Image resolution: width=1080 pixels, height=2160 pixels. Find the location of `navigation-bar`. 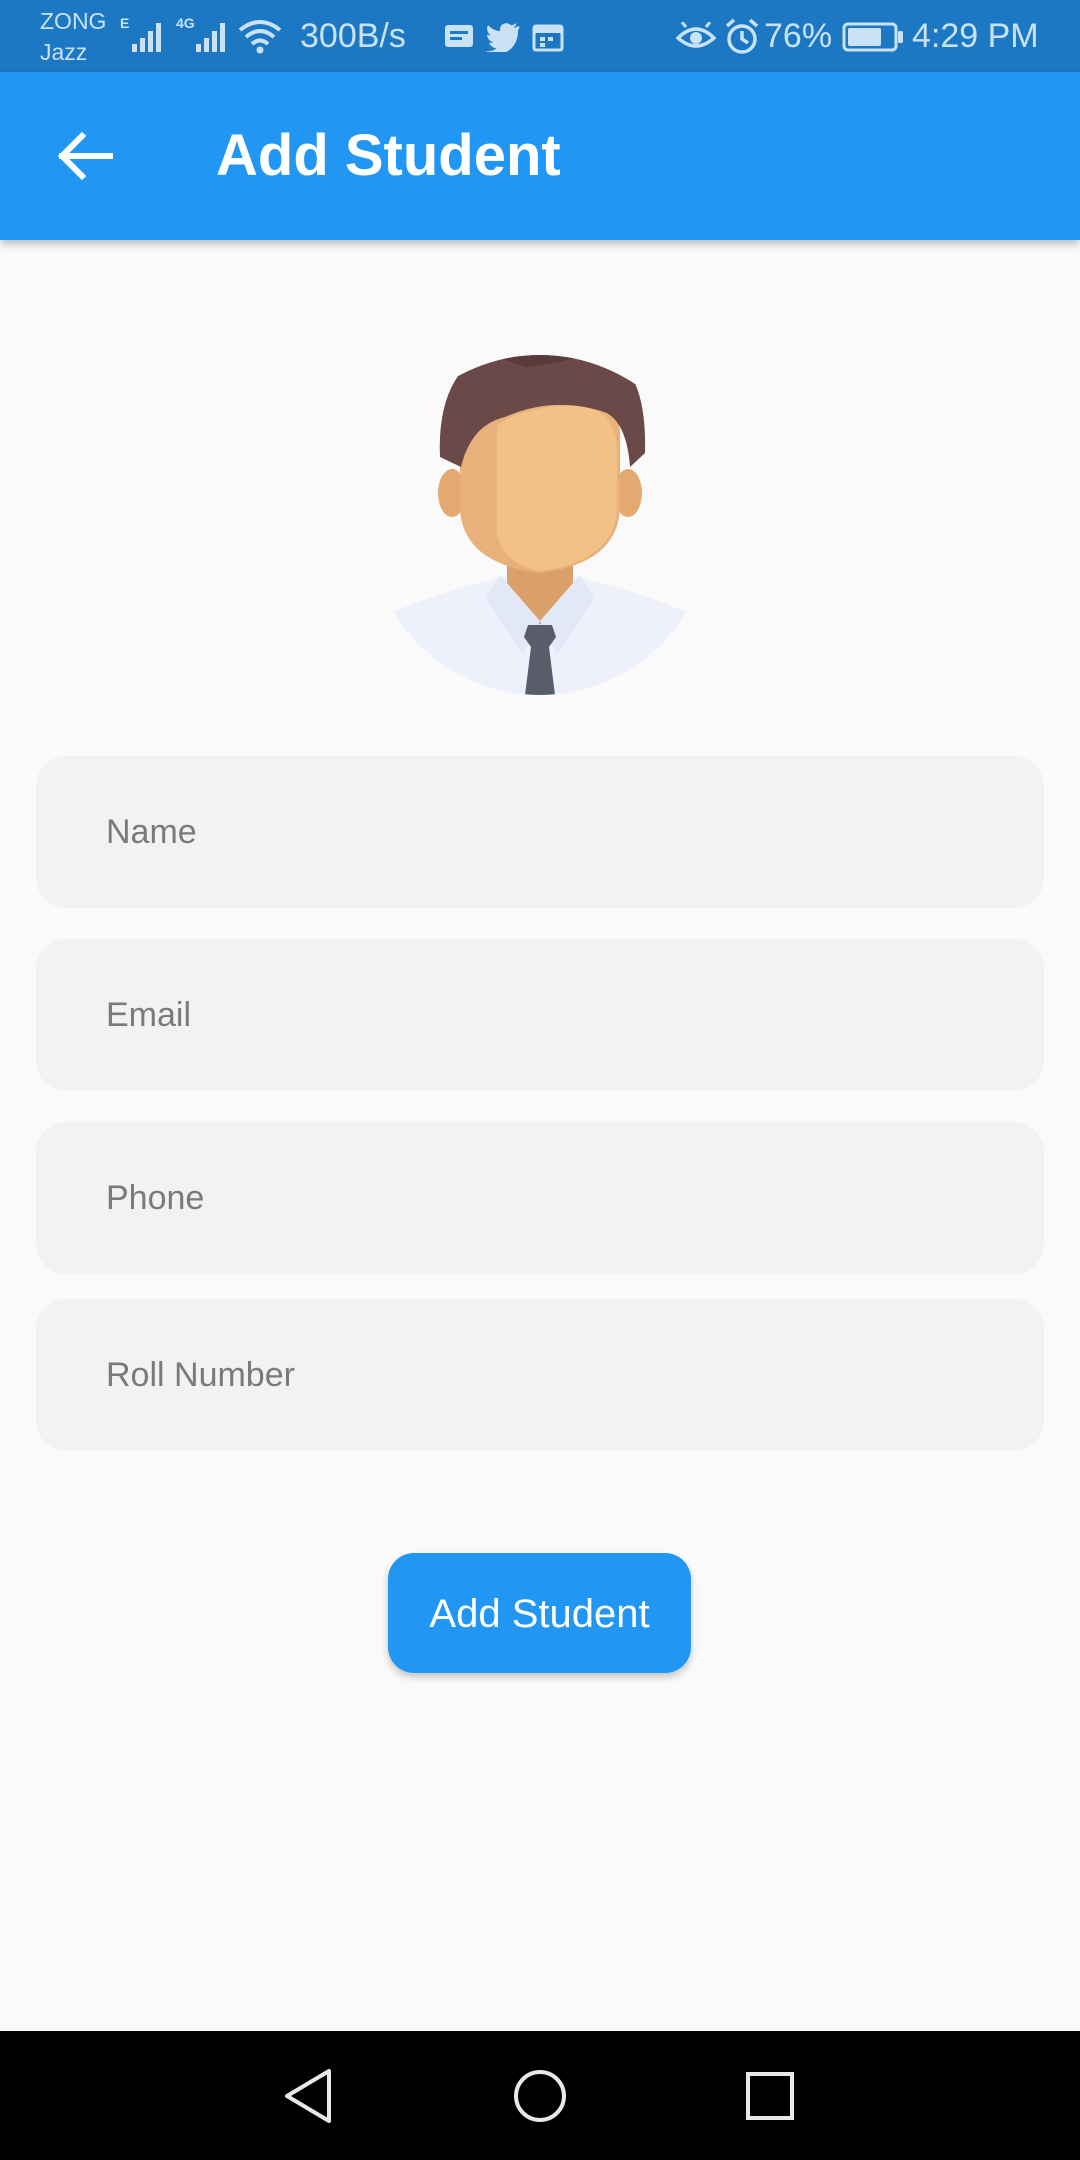

navigation-bar is located at coordinates (540, 2095).